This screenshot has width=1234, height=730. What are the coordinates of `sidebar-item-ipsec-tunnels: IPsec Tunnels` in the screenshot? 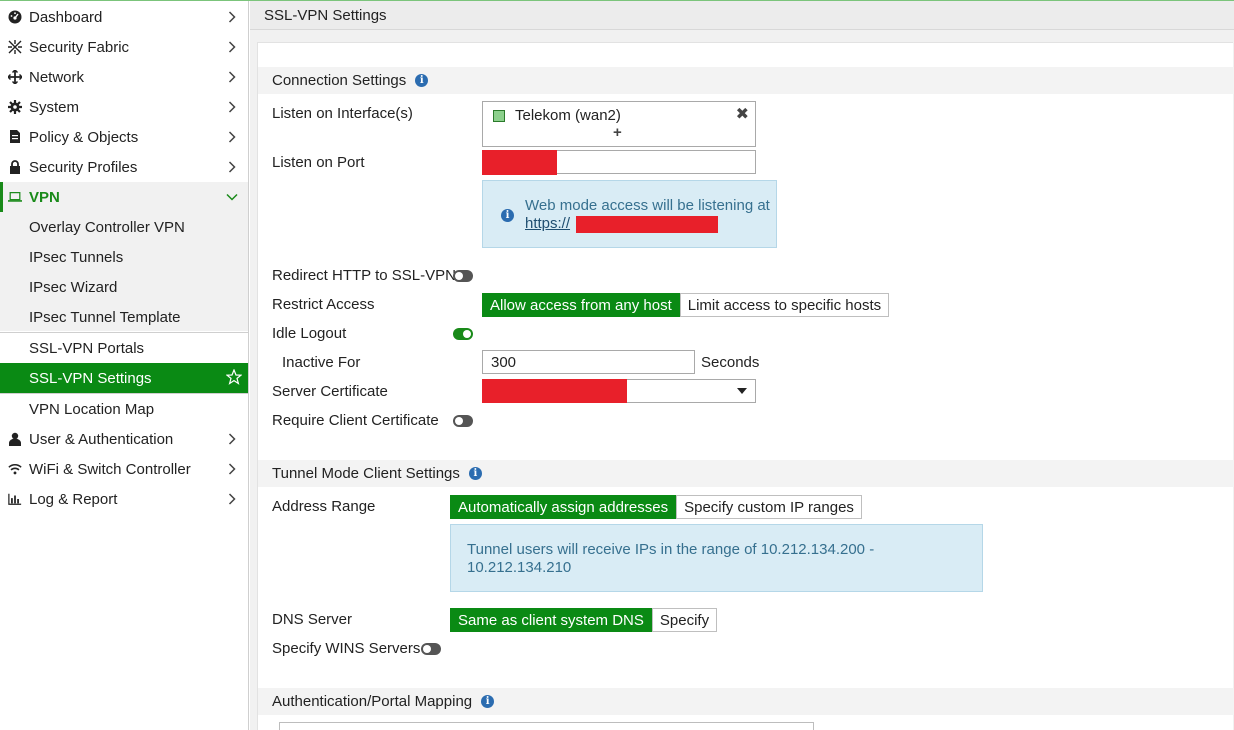 It's located at (124, 257).